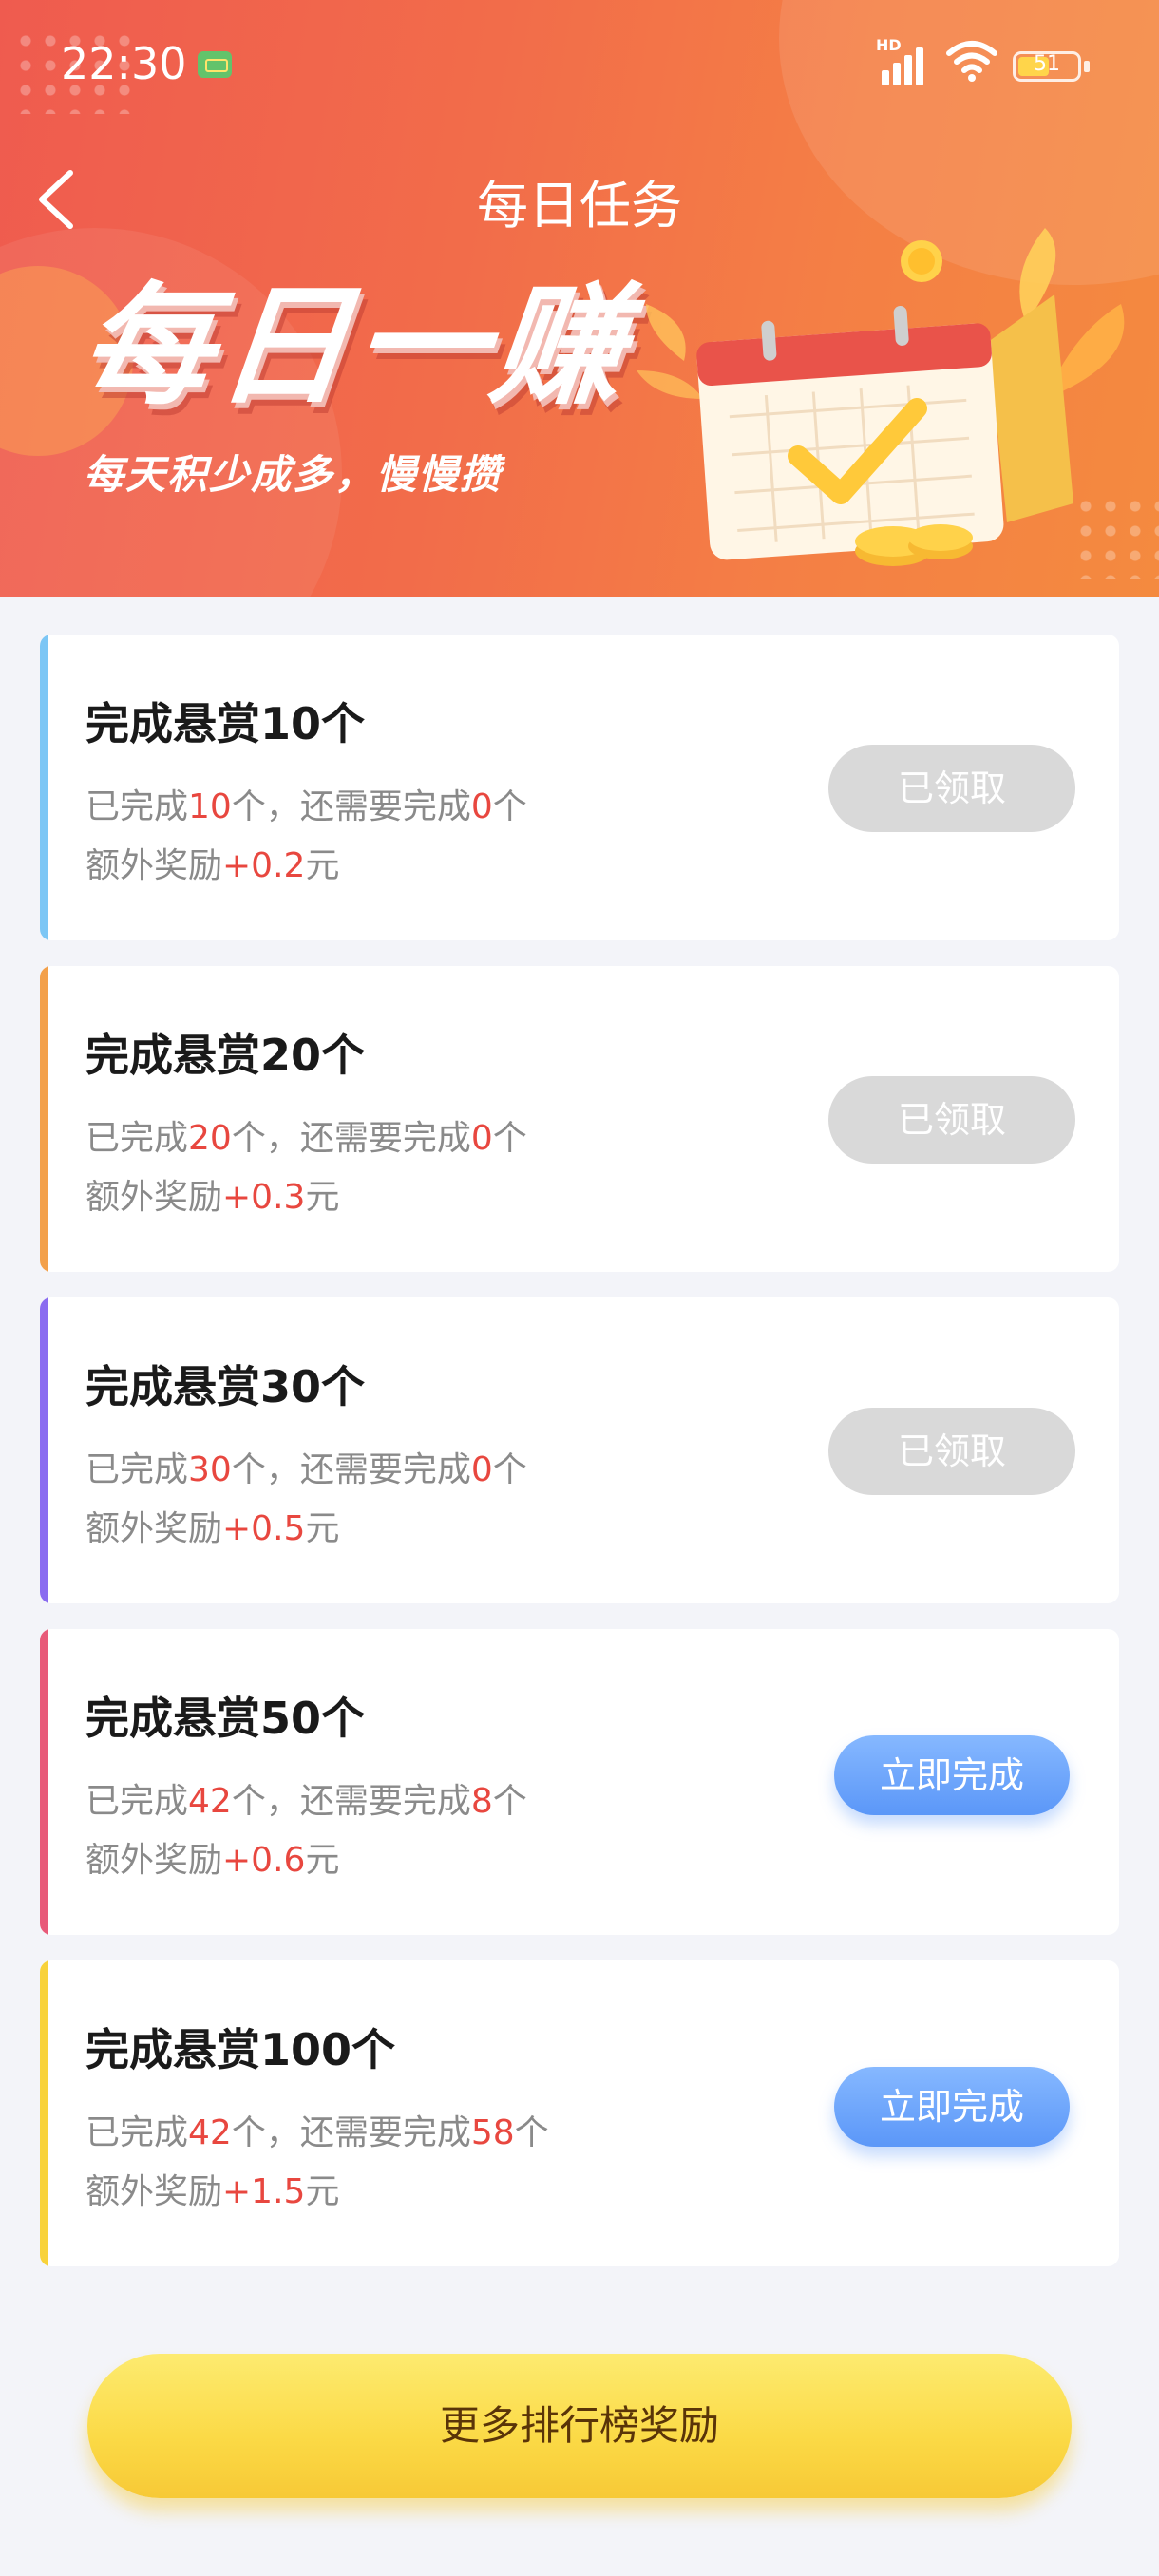 The width and height of the screenshot is (1159, 2576). What do you see at coordinates (481, 1801) in the screenshot?
I see `remaining-count: 8` at bounding box center [481, 1801].